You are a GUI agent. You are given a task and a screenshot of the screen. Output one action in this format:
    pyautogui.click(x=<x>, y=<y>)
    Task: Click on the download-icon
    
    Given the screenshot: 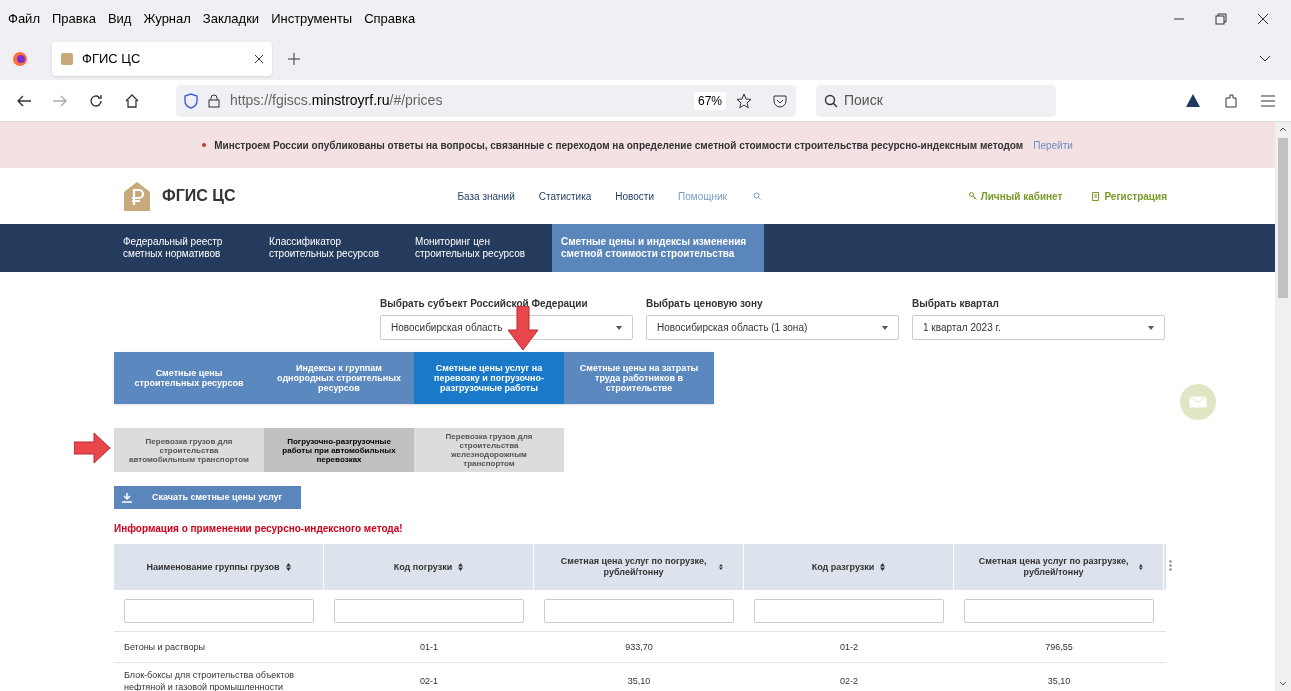 What is the action you would take?
    pyautogui.click(x=127, y=497)
    